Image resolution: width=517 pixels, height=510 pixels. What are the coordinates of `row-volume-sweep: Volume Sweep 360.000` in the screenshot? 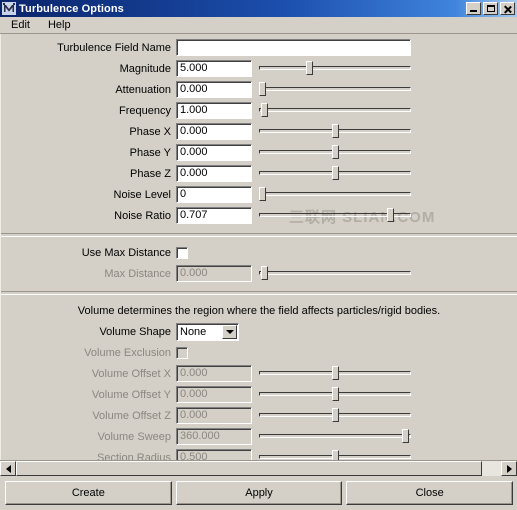 It's located at (259, 436).